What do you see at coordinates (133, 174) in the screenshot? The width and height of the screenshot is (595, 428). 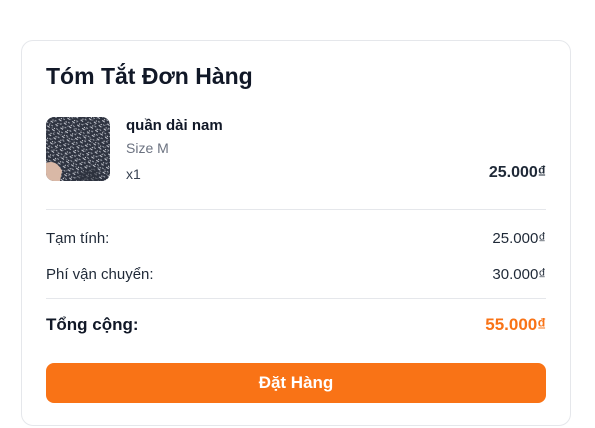 I see `product-quantity: x1` at bounding box center [133, 174].